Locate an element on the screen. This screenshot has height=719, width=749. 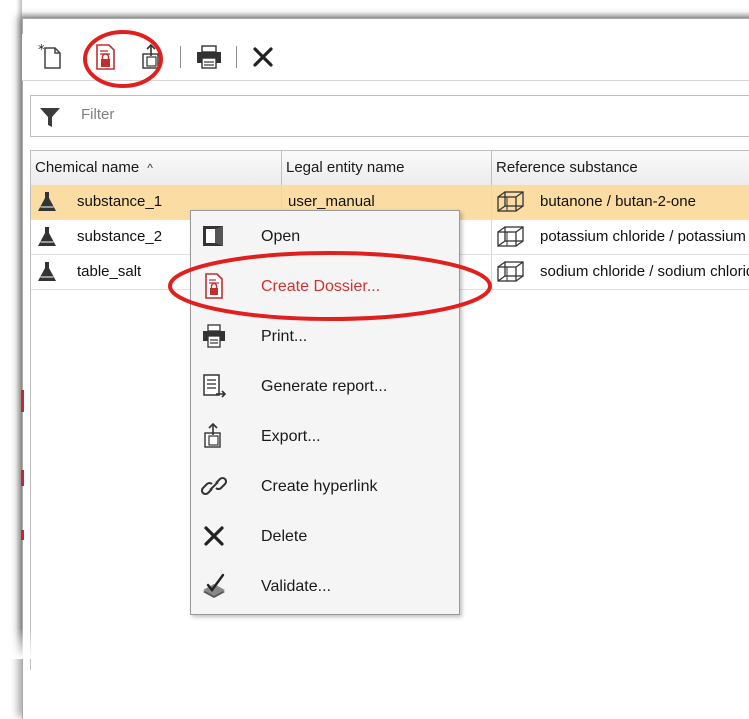
legal-entity-text: user_manual is located at coordinates (331, 201).